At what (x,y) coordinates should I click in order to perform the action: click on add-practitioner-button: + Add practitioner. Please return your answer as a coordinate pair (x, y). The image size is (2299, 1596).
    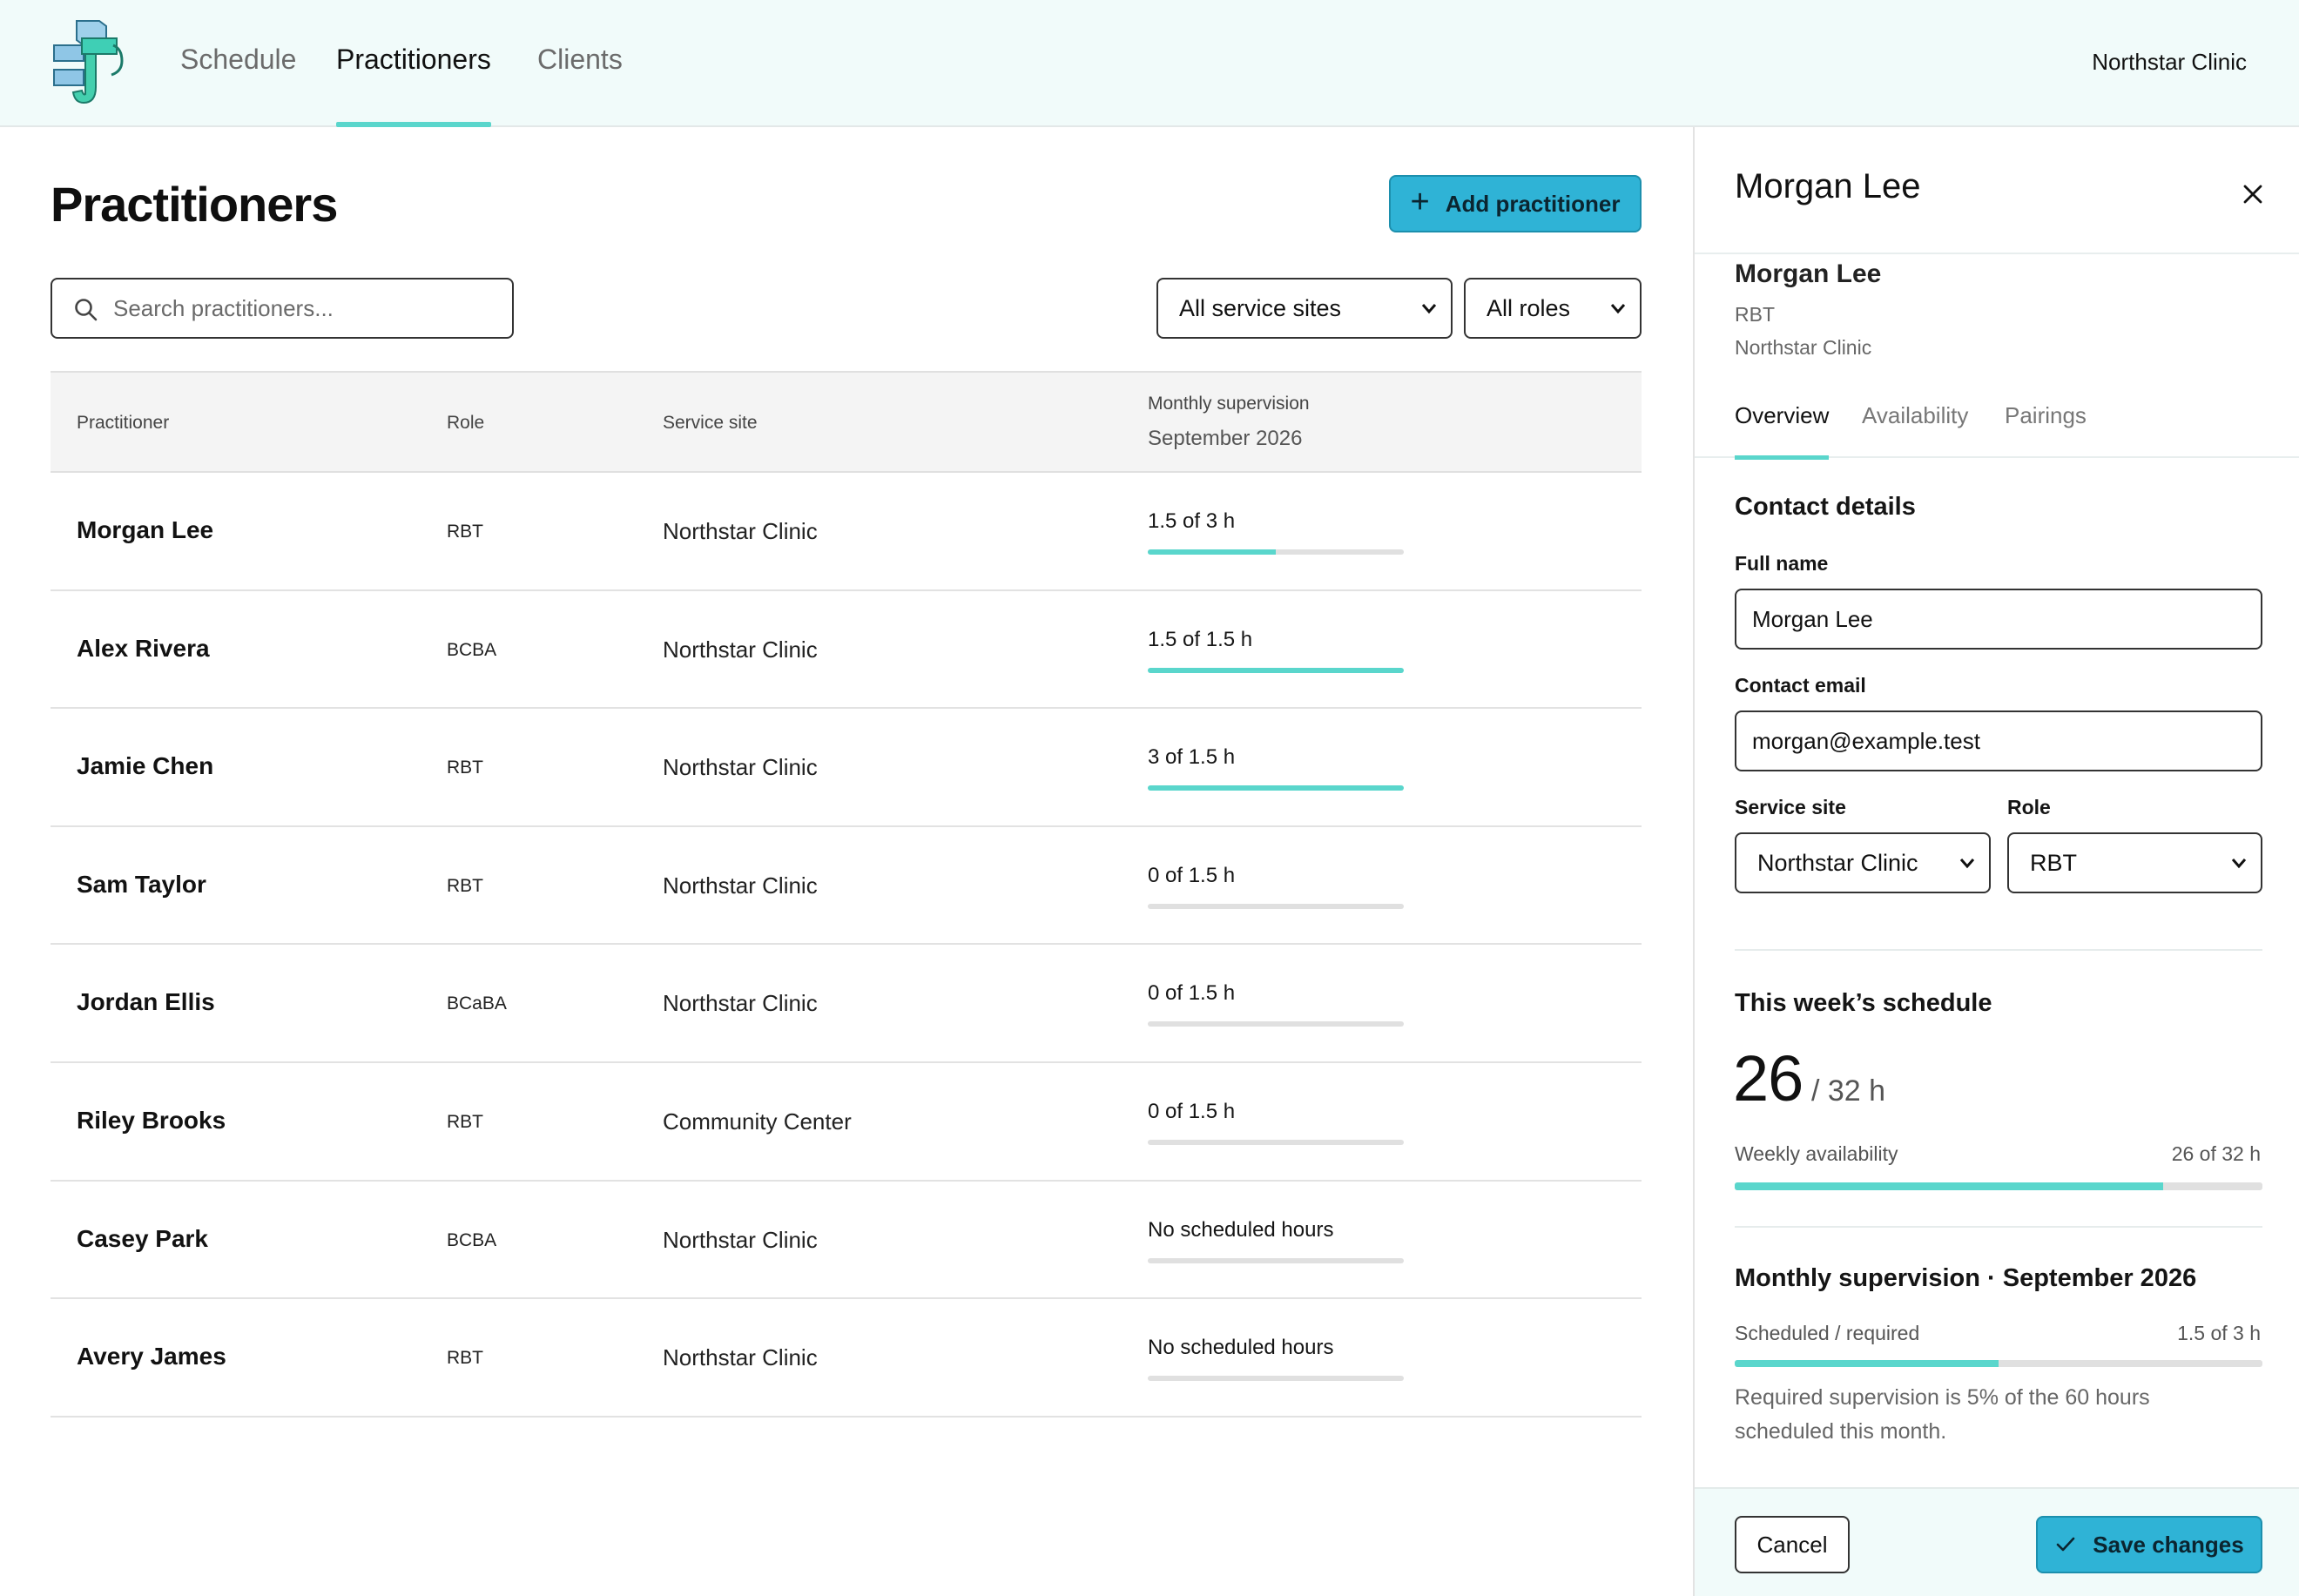
    Looking at the image, I should click on (1515, 203).